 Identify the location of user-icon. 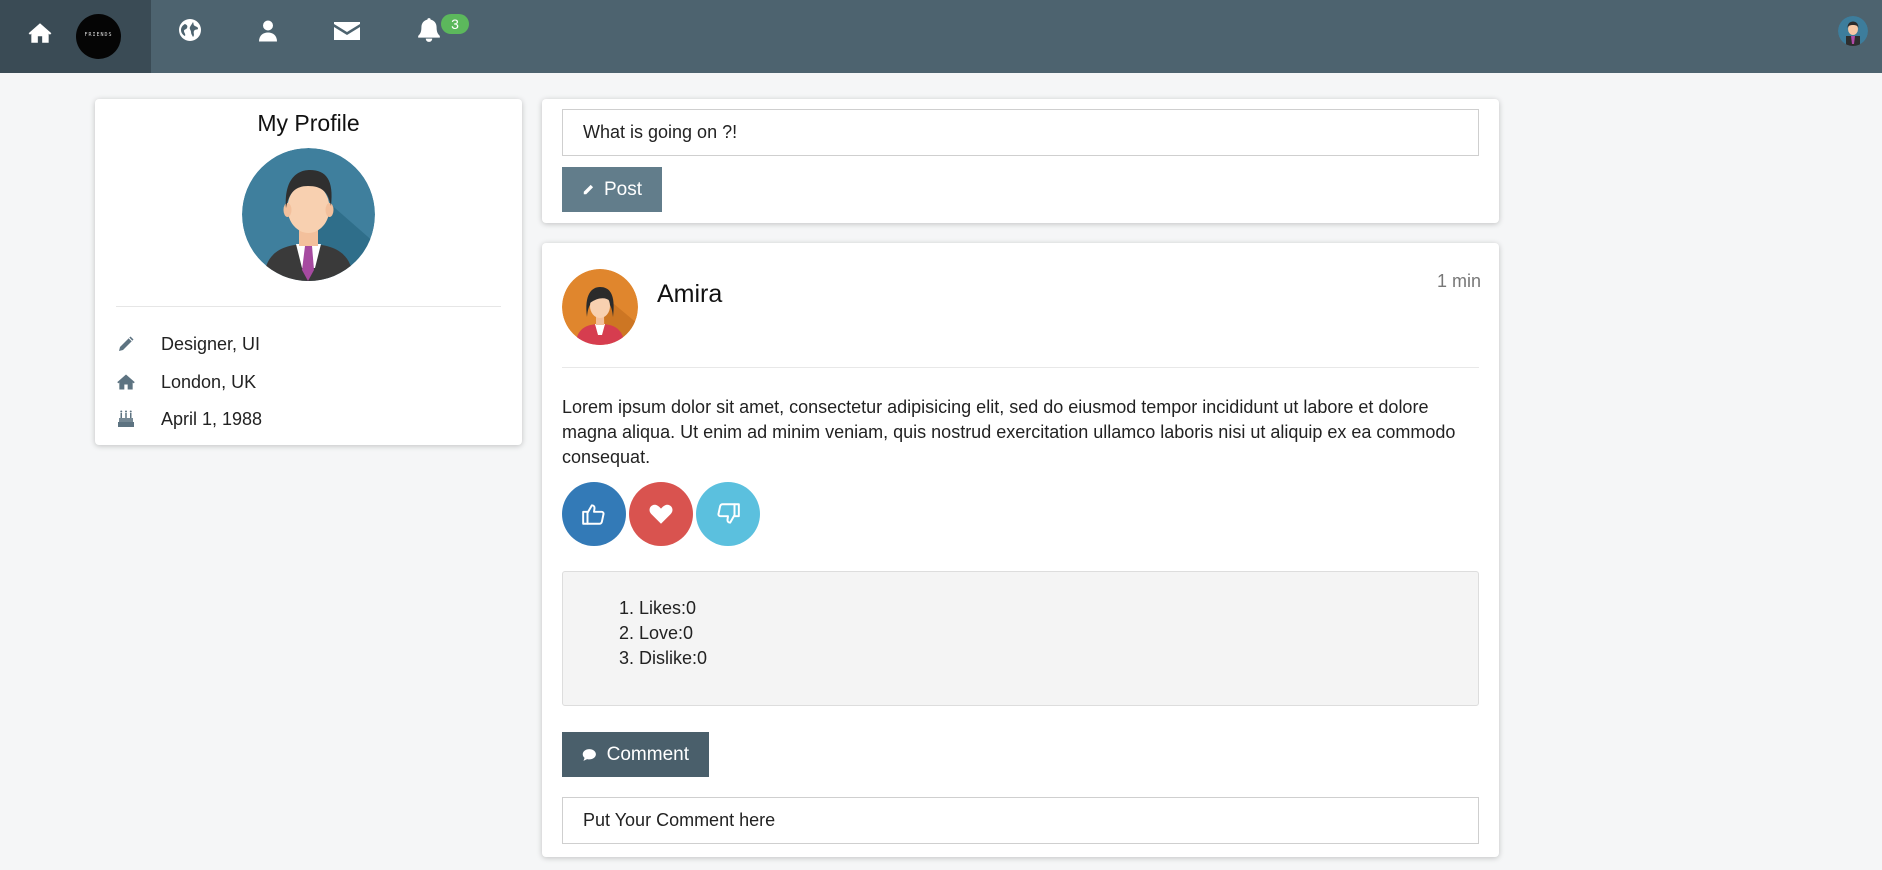
(268, 30).